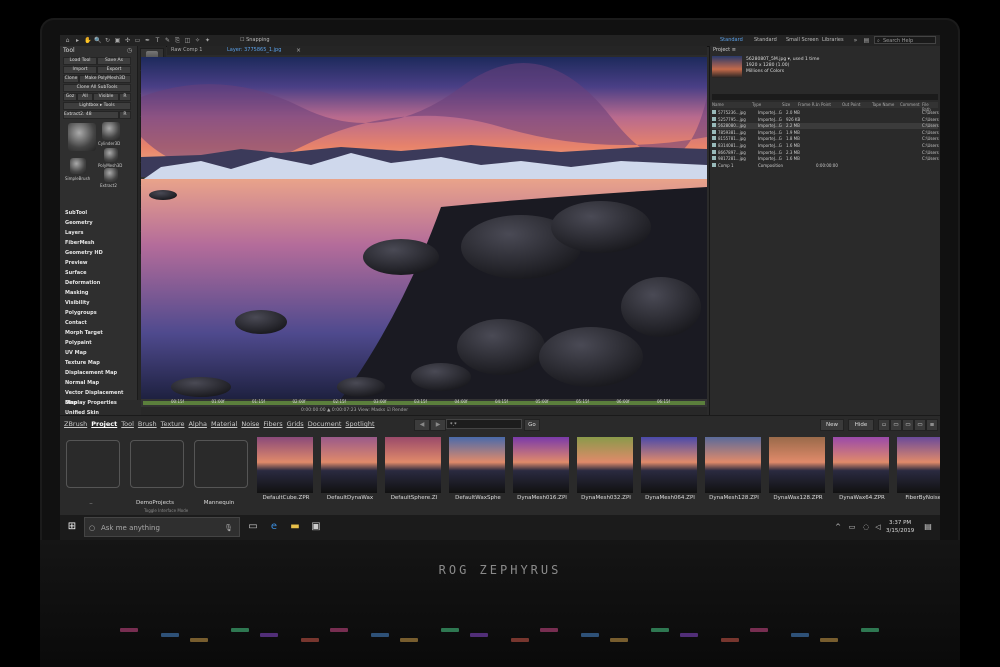  What do you see at coordinates (932, 425) in the screenshot?
I see `lightbox-view-list-button: ≡` at bounding box center [932, 425].